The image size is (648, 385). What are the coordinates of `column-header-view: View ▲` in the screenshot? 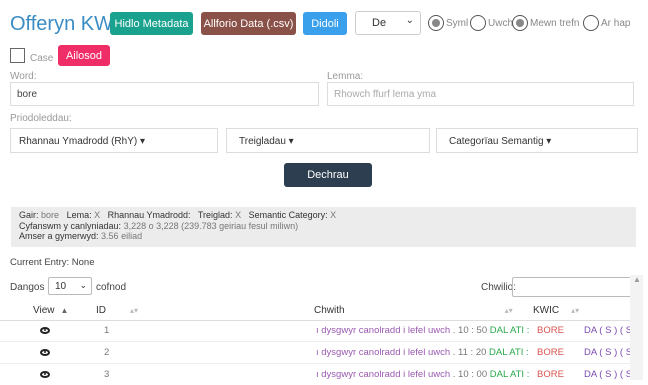 It's located at (50, 310).